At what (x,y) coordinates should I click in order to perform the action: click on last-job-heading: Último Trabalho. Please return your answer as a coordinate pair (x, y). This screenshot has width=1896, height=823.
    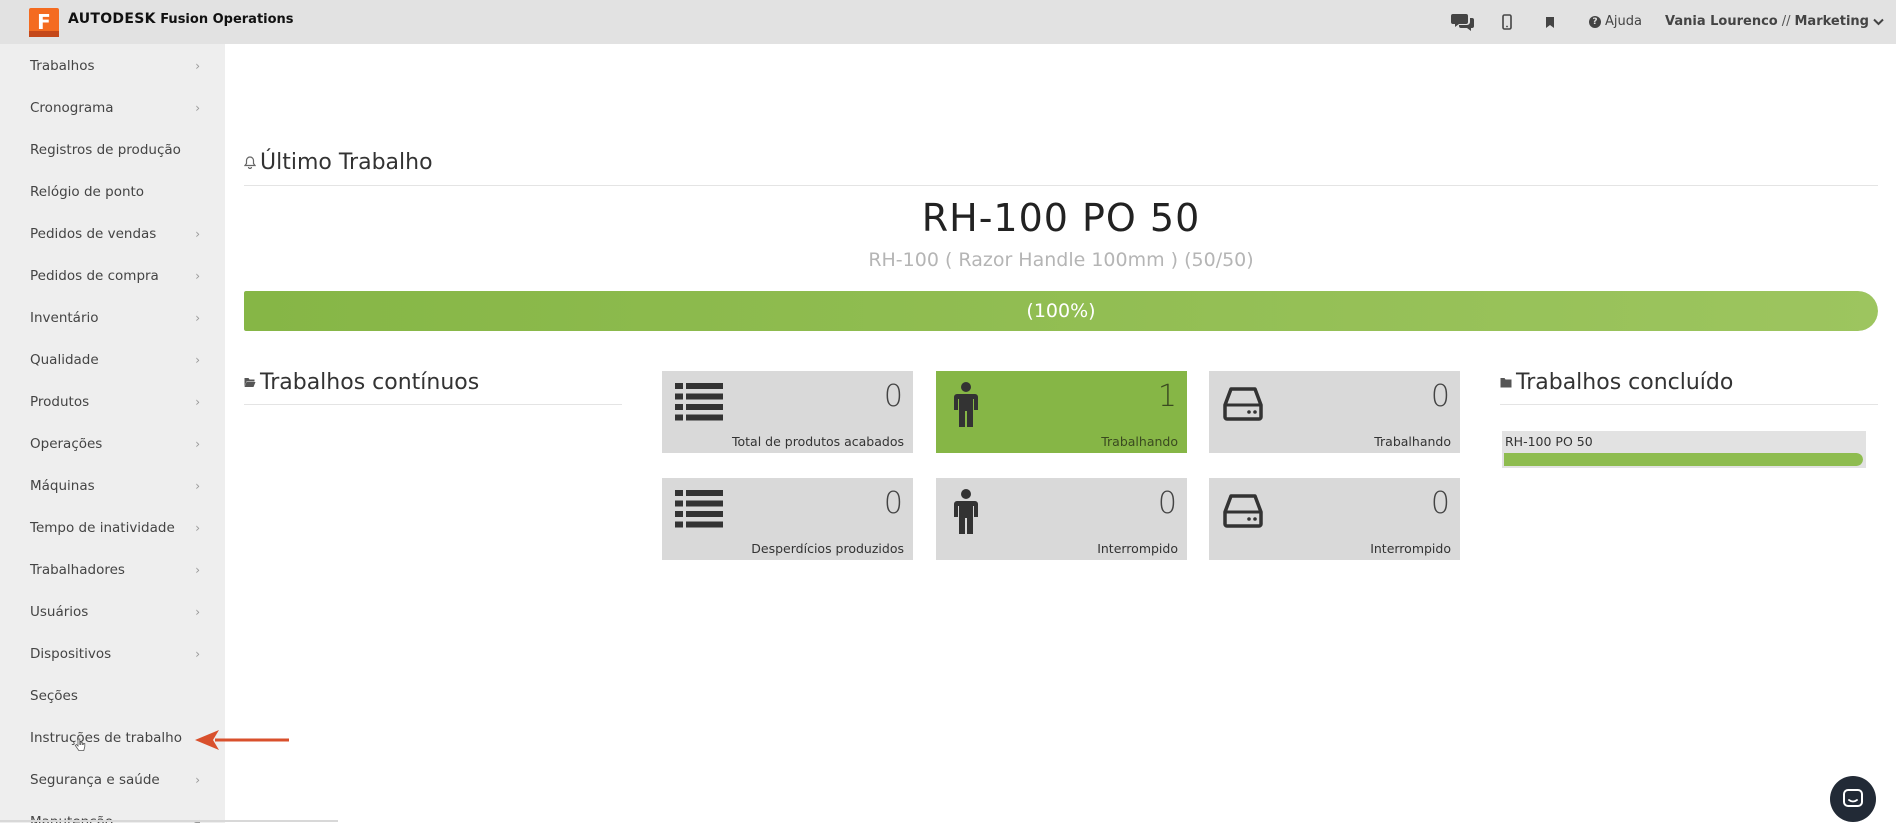
    Looking at the image, I should click on (338, 162).